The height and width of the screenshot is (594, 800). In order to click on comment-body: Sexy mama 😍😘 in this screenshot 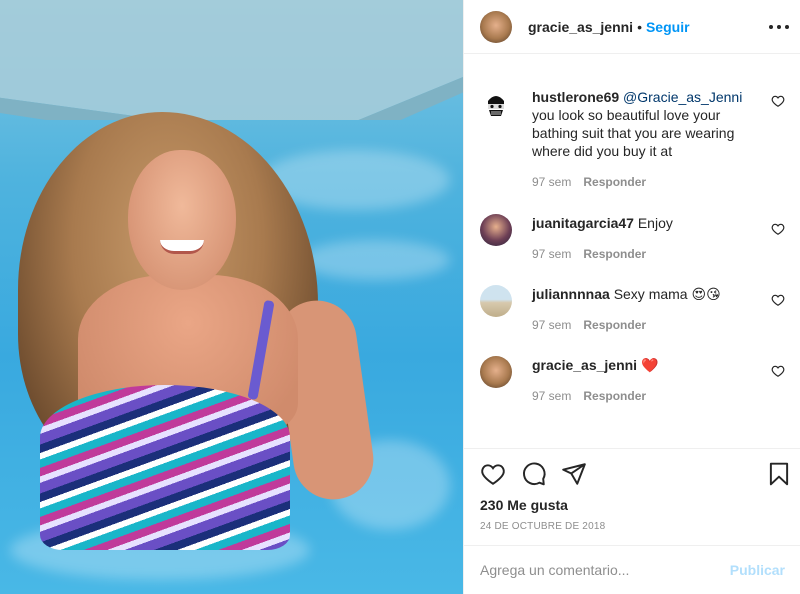, I will do `click(667, 294)`.